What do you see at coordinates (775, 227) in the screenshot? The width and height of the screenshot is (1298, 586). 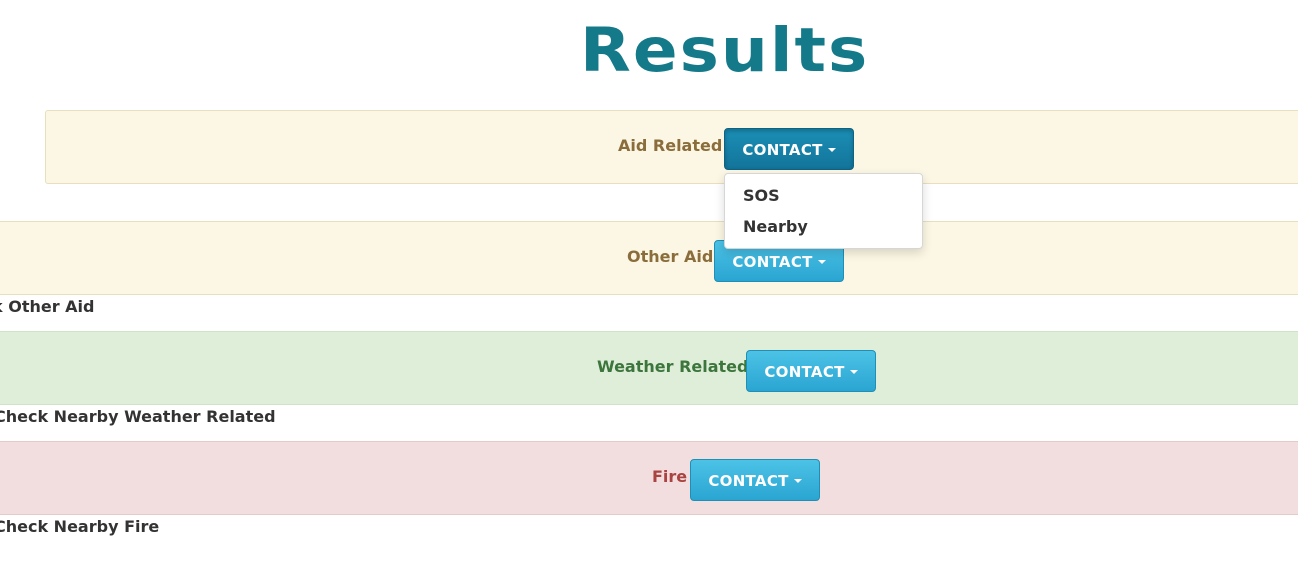 I see `dropdown-item-nearby: Nearby` at bounding box center [775, 227].